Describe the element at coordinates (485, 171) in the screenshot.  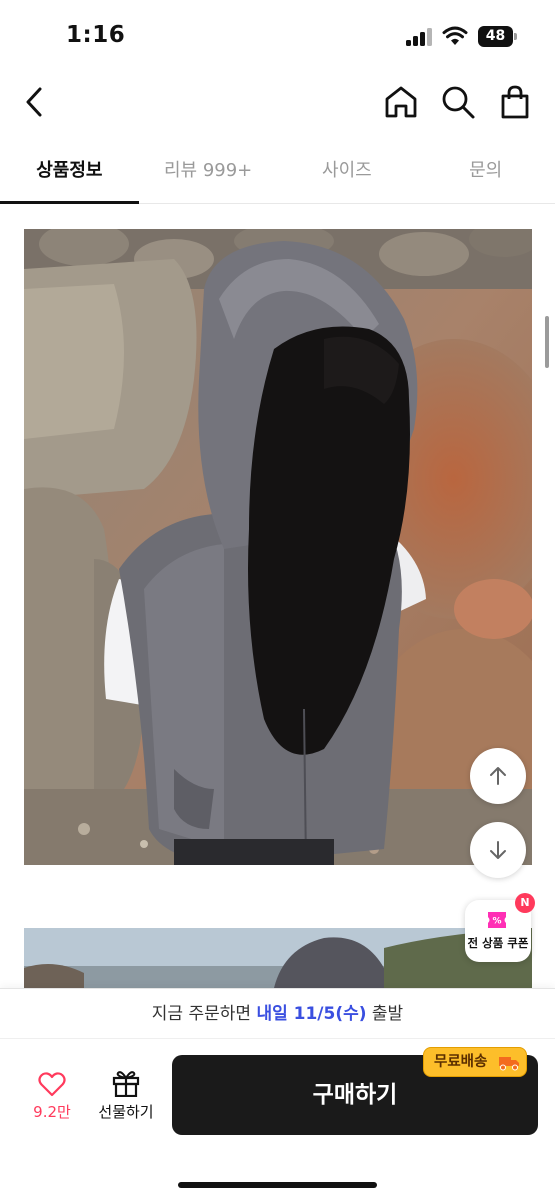
I see `tab-inquiry: 문의` at that location.